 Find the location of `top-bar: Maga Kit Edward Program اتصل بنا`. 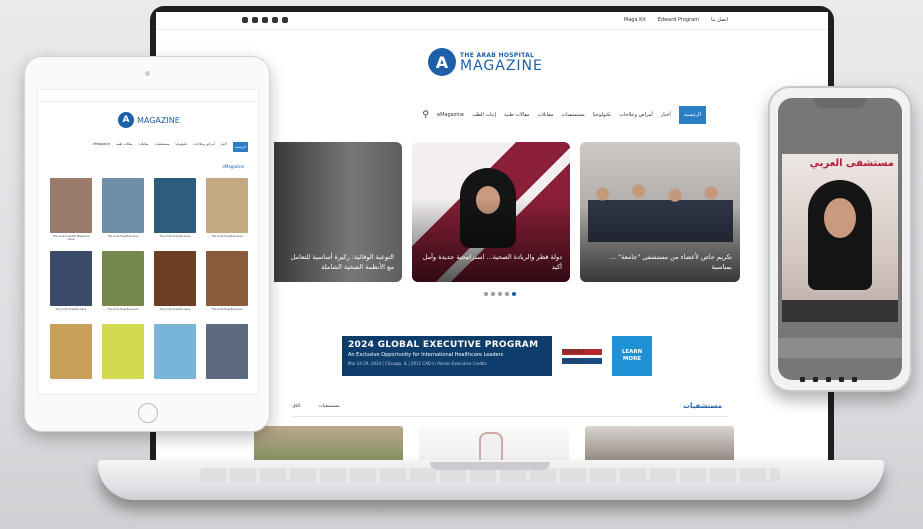

top-bar: Maga Kit Edward Program اتصل بنا is located at coordinates (492, 21).